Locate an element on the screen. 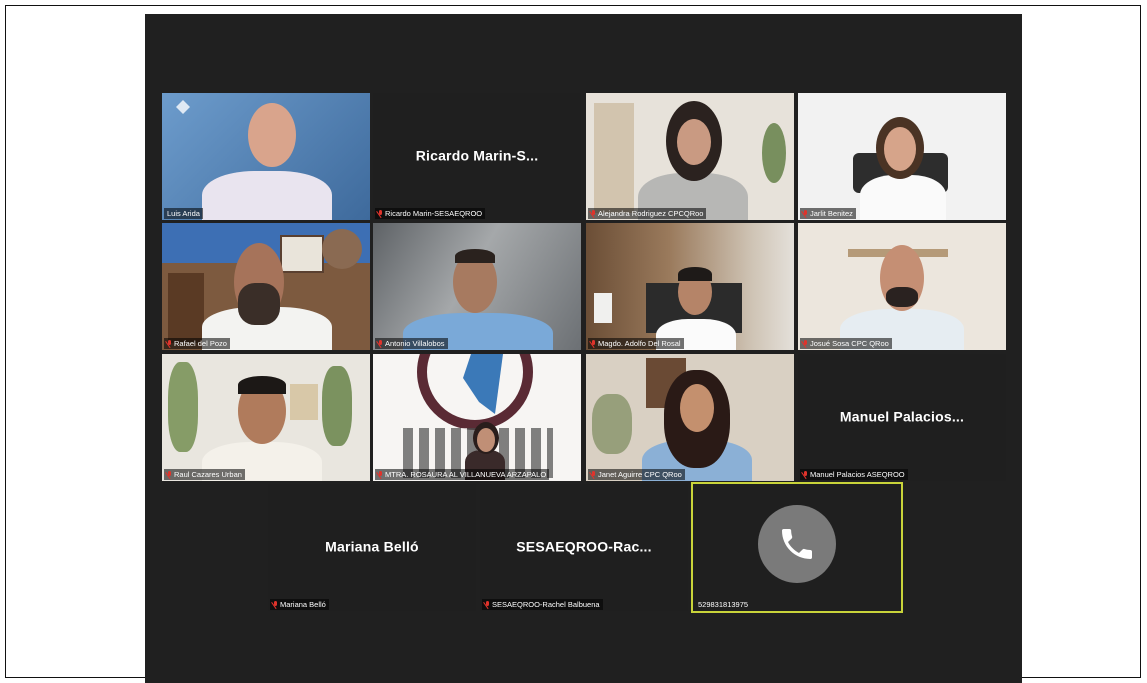 The width and height of the screenshot is (1147, 683). video-tile-alejandra-rodriguez: Alejandra Rodriguez CPCQRoo is located at coordinates (690, 156).